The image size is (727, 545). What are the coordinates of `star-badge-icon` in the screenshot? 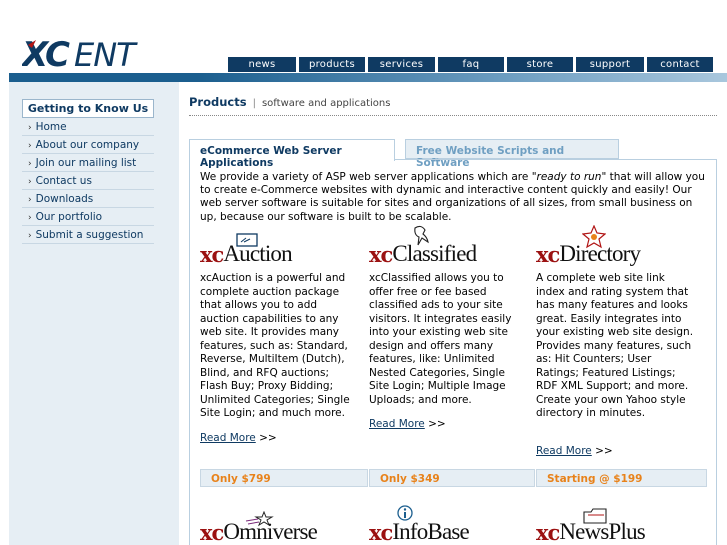 It's located at (594, 237).